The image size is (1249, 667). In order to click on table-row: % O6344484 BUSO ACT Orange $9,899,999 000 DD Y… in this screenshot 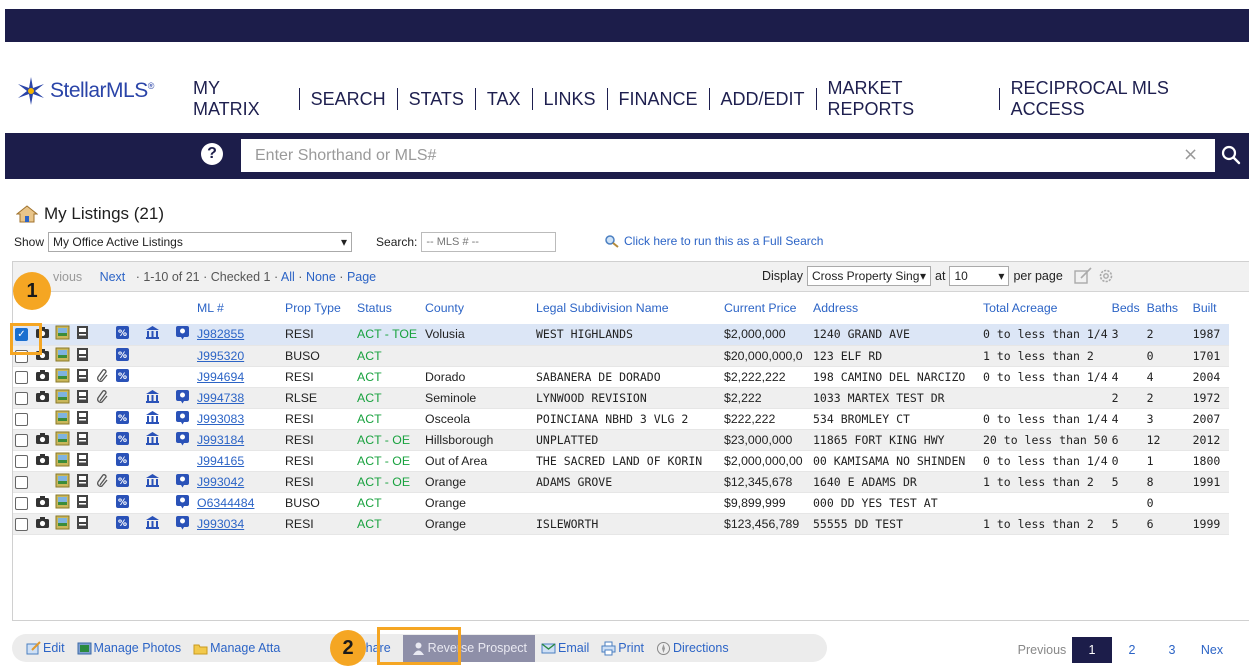, I will do `click(621, 503)`.